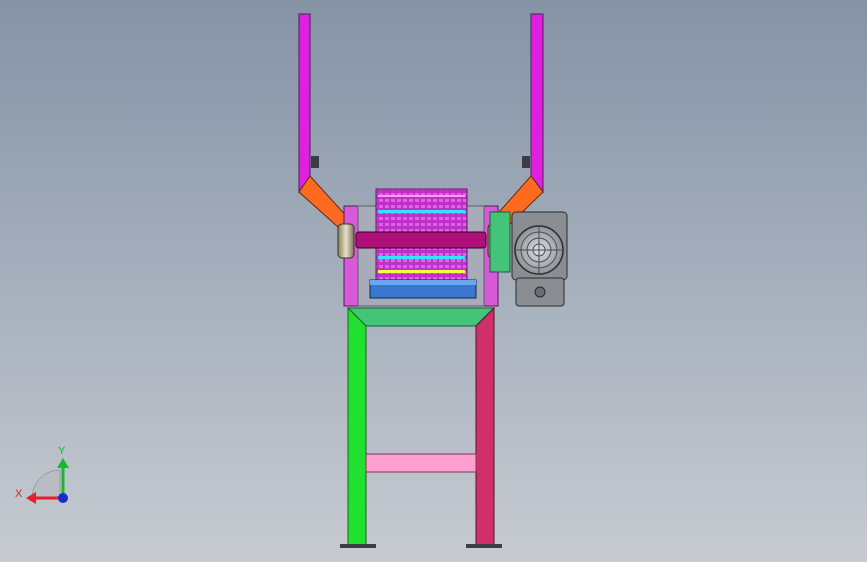  I want to click on y-axis-label: Y, so click(62, 451).